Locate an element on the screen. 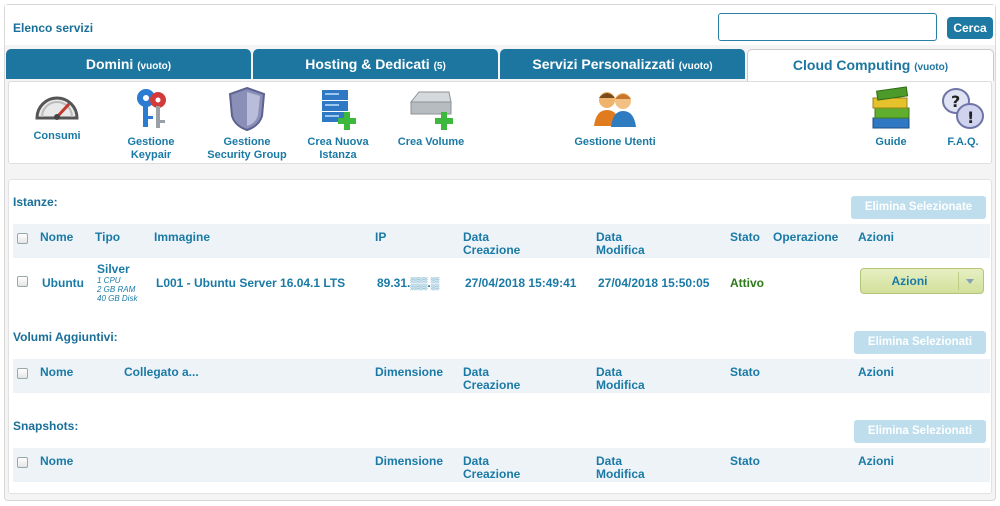  faq-label: F.A.Q. is located at coordinates (963, 142).